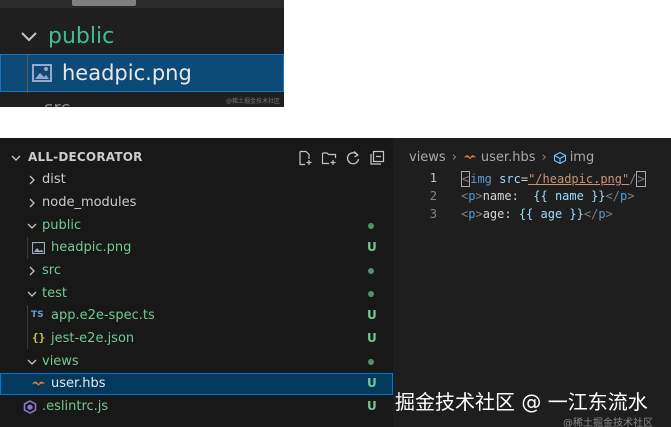 This screenshot has width=671, height=427. I want to click on eslint-icon, so click(30, 407).